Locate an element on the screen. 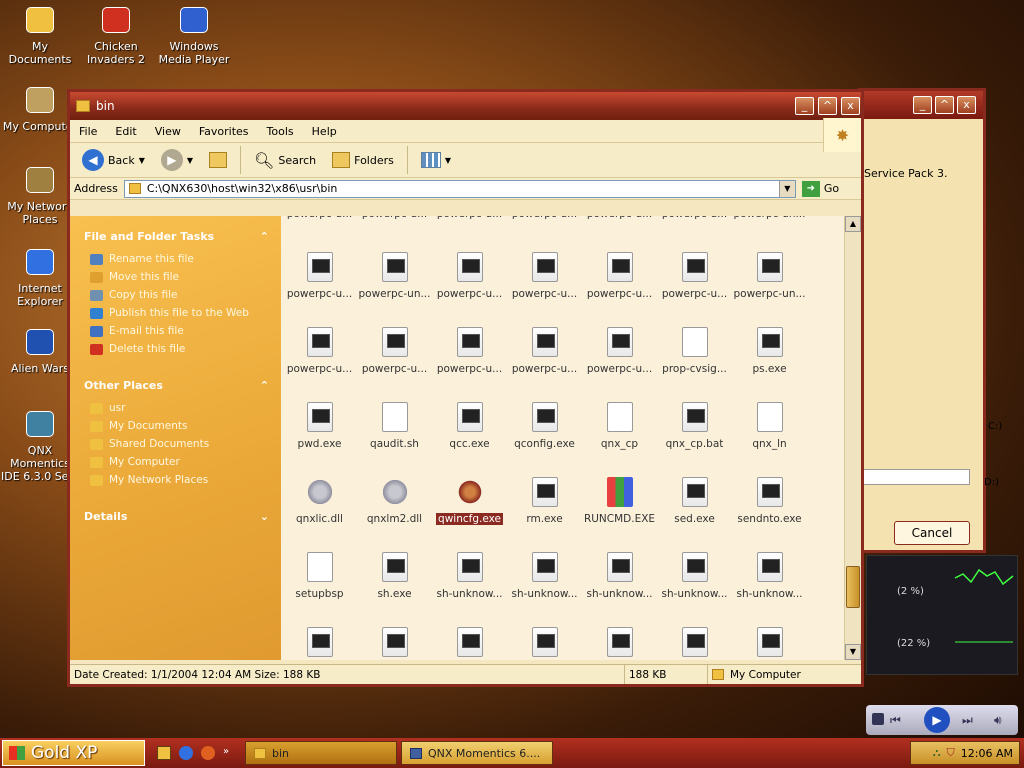  file-folder-tasks-header: File and Folder Tasks ⌃ is located at coordinates (176, 236).